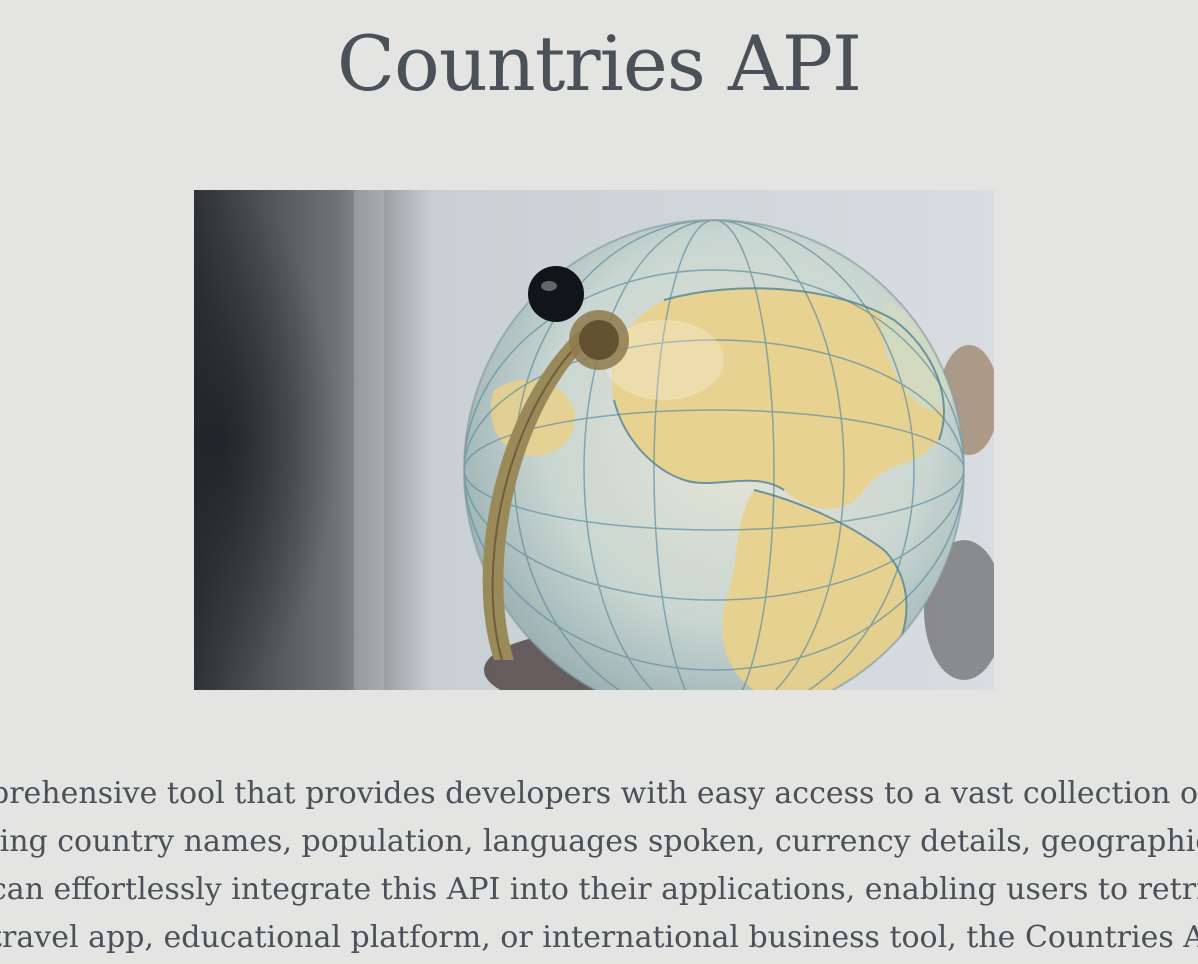 This screenshot has height=964, width=1198. What do you see at coordinates (556, 294) in the screenshot?
I see `globe-knob` at bounding box center [556, 294].